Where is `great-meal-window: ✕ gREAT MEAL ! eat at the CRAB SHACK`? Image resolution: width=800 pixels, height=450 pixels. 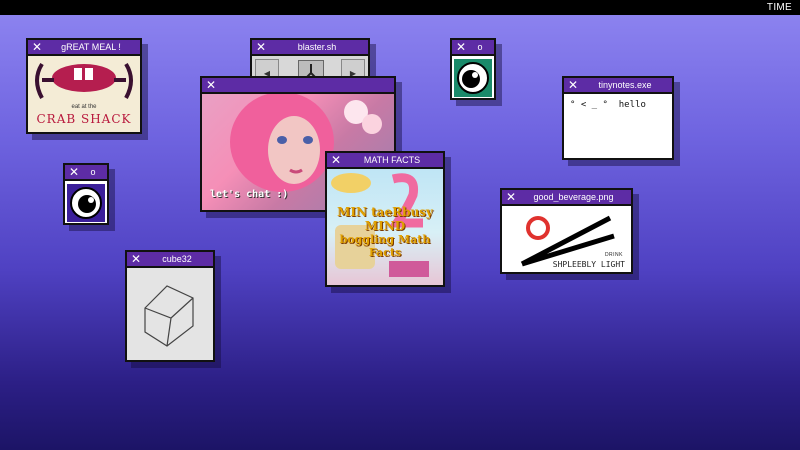
great-meal-window: ✕ gREAT MEAL ! eat at the CRAB SHACK is located at coordinates (84, 86).